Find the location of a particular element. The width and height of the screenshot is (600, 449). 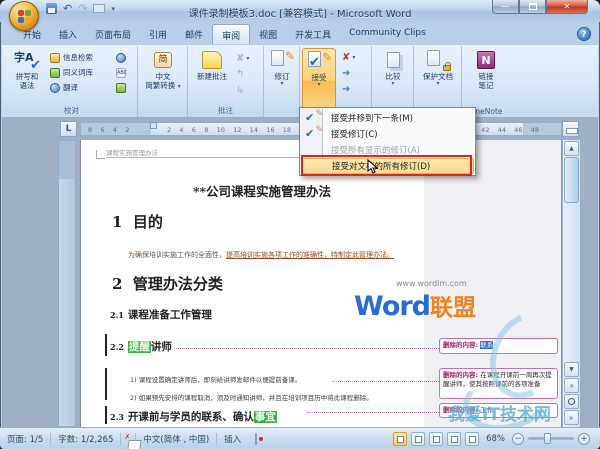

zoom-slider is located at coordinates (551, 438).